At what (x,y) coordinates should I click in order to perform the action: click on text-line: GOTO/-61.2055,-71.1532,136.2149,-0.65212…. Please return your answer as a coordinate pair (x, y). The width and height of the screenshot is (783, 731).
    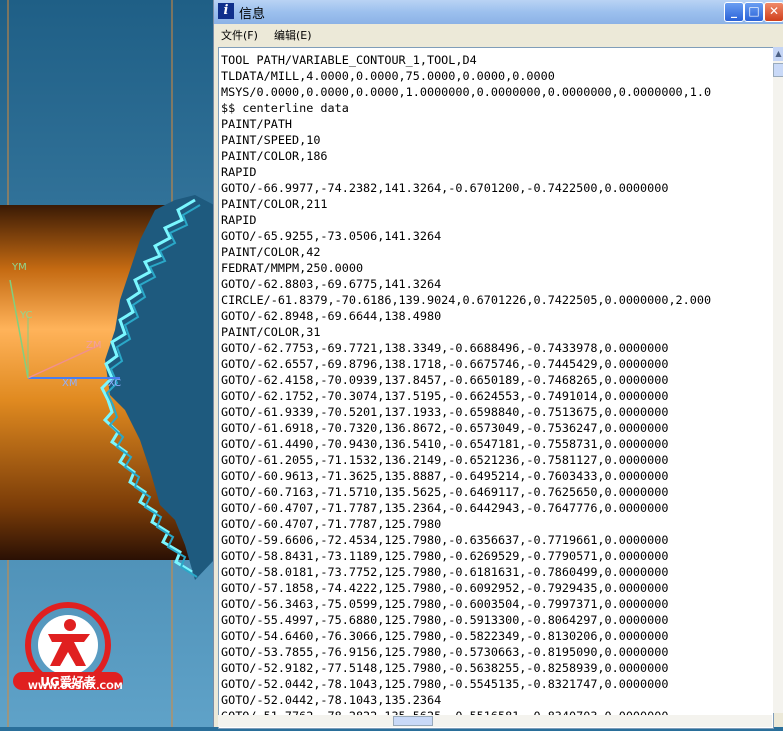
    Looking at the image, I should click on (445, 460).